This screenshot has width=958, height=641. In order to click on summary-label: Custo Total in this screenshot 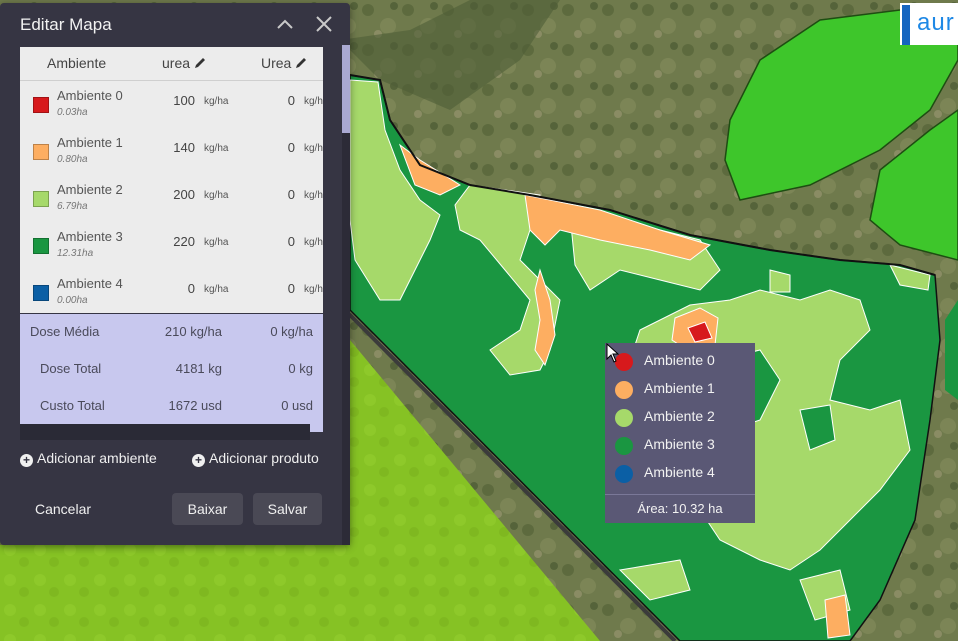, I will do `click(72, 405)`.